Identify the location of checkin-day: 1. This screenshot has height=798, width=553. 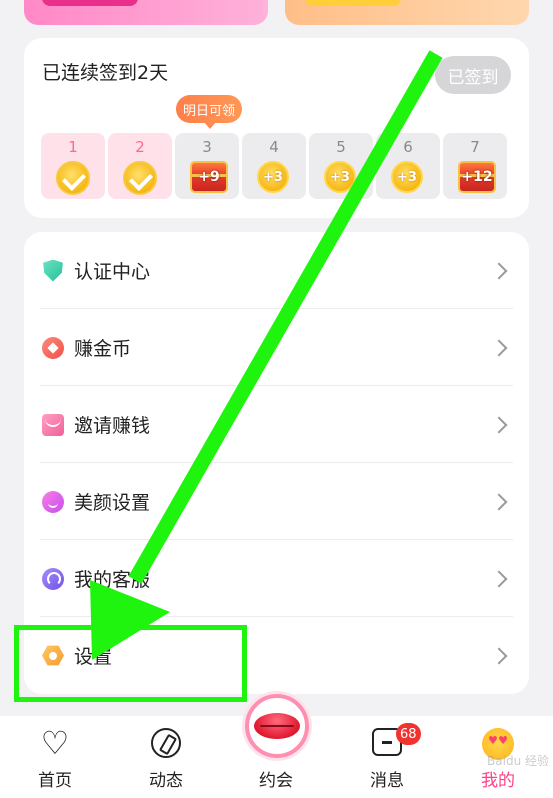
(73, 166).